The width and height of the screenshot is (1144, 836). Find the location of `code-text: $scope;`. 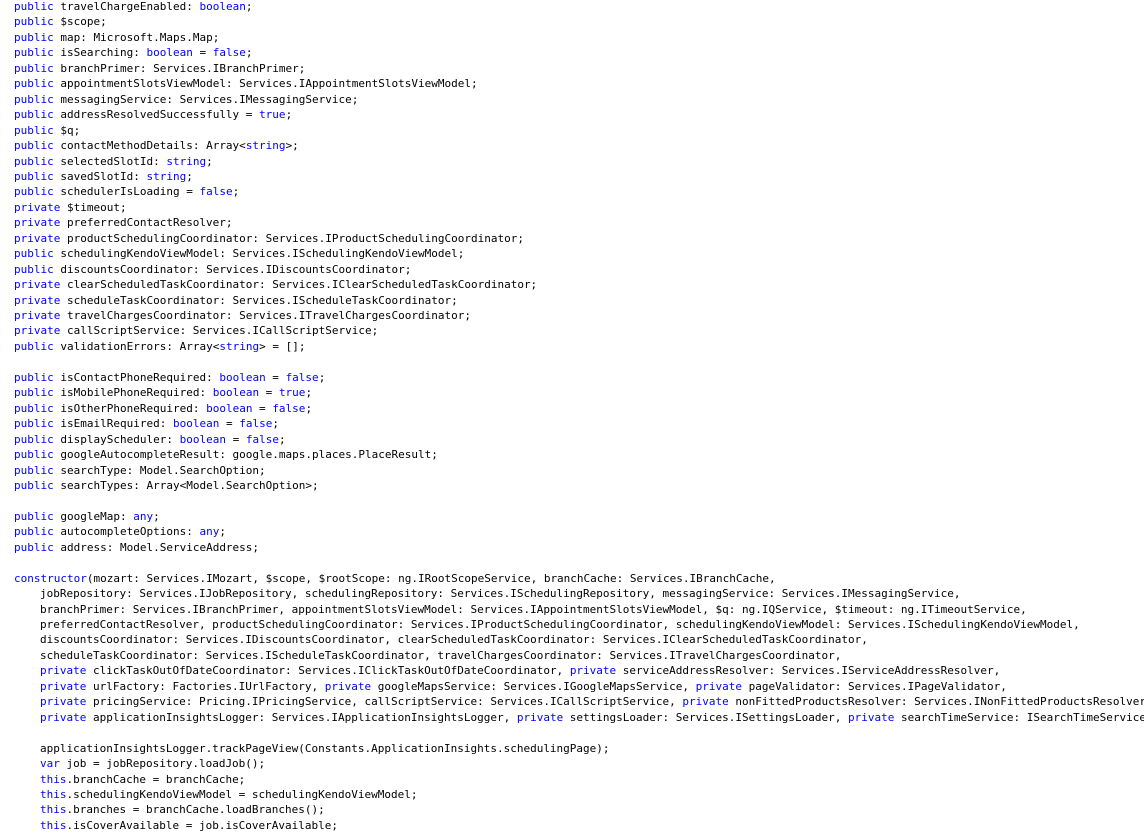

code-text: $scope; is located at coordinates (80, 22).